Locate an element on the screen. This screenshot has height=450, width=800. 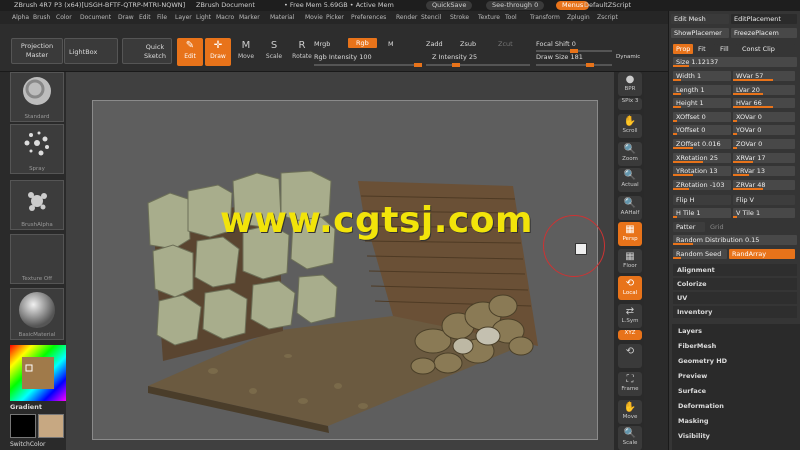
rand-array-button: RandArray is located at coordinates (762, 254).